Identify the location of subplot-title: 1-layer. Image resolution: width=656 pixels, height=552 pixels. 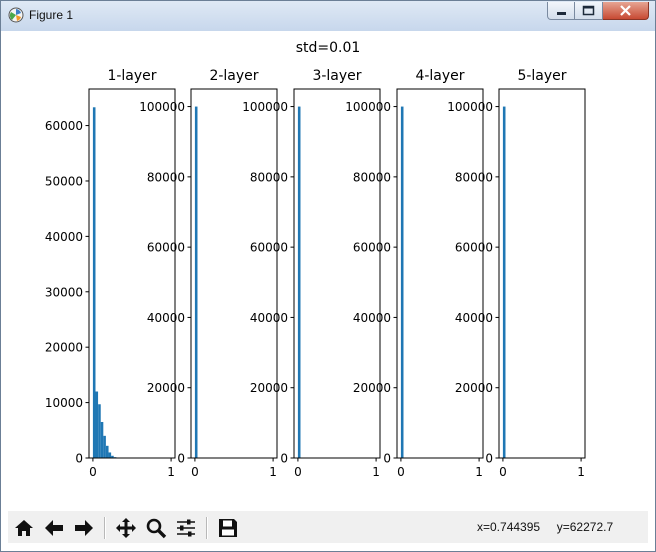
(131, 76).